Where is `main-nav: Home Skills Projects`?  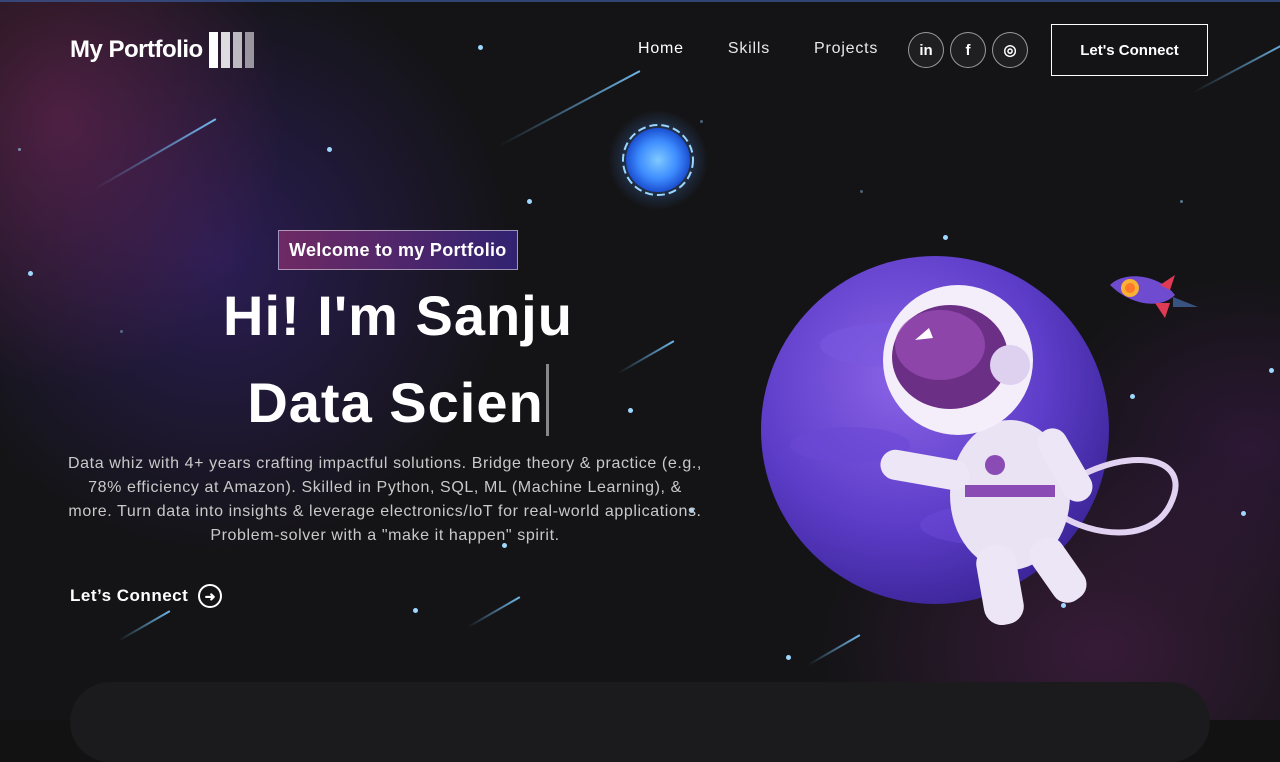 main-nav: Home Skills Projects is located at coordinates (758, 49).